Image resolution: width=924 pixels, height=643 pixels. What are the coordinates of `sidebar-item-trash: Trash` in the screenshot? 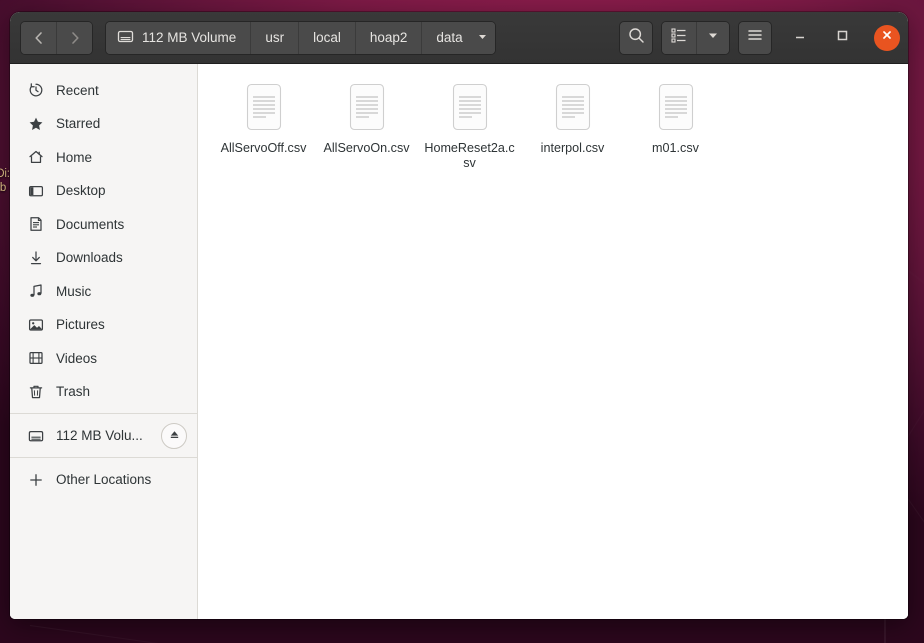 It's located at (103, 391).